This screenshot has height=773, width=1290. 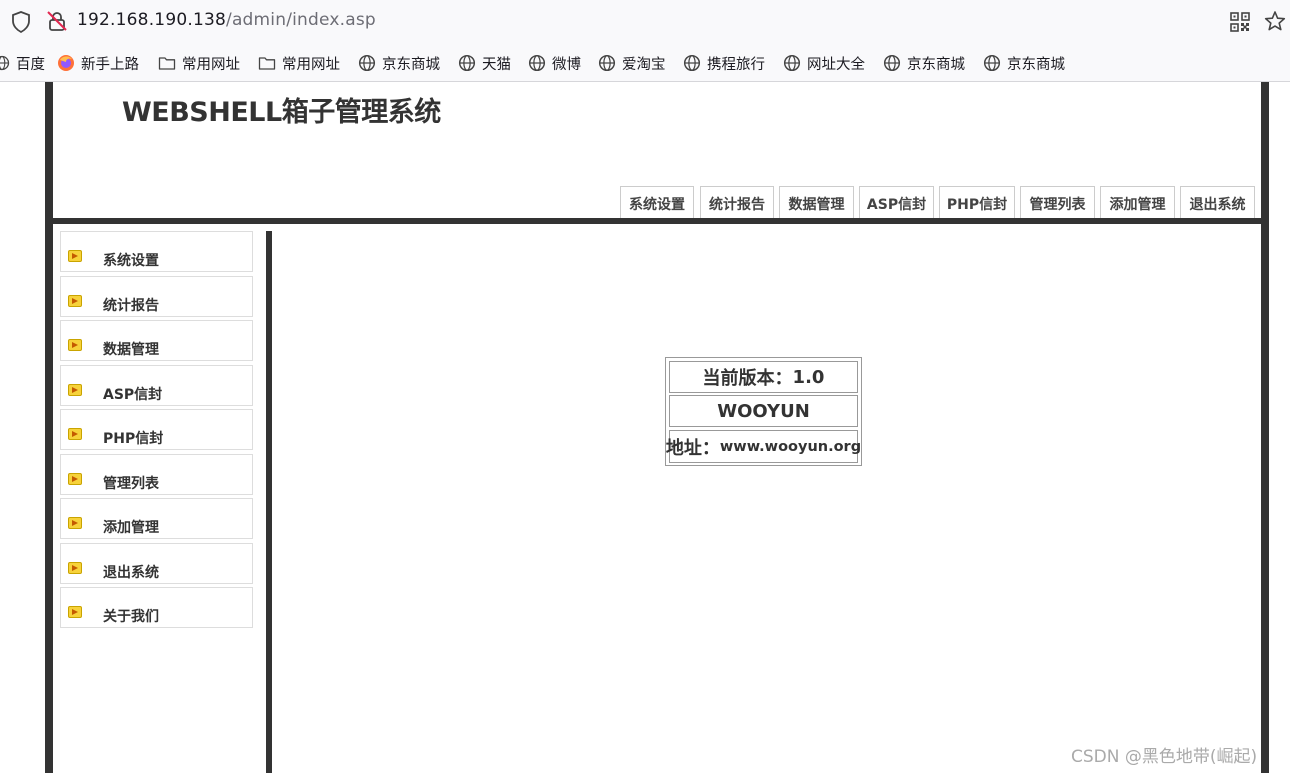 I want to click on bookmark-baidu: 百度, so click(x=22, y=63).